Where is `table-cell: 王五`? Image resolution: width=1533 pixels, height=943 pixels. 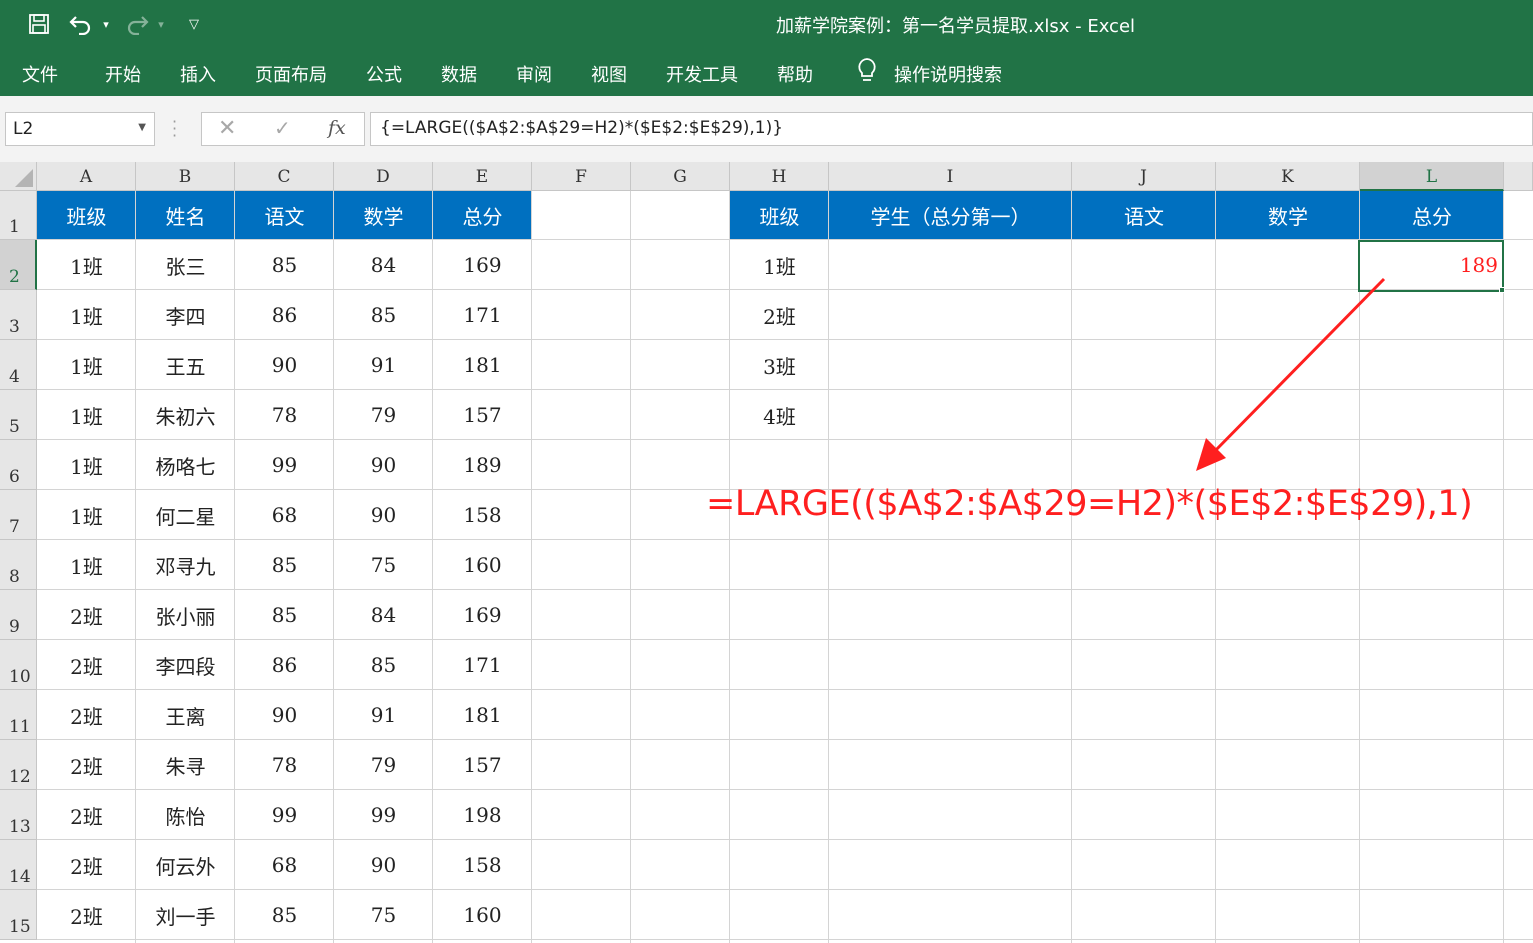
table-cell: 王五 is located at coordinates (185, 366).